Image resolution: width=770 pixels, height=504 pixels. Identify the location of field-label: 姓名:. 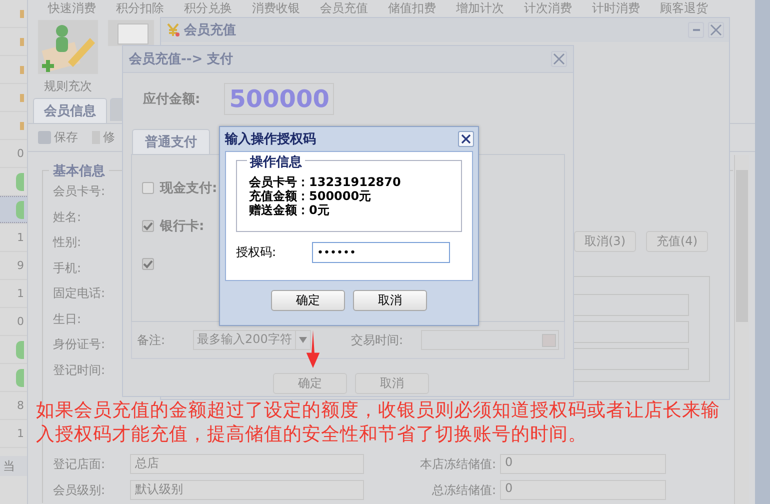
(67, 217).